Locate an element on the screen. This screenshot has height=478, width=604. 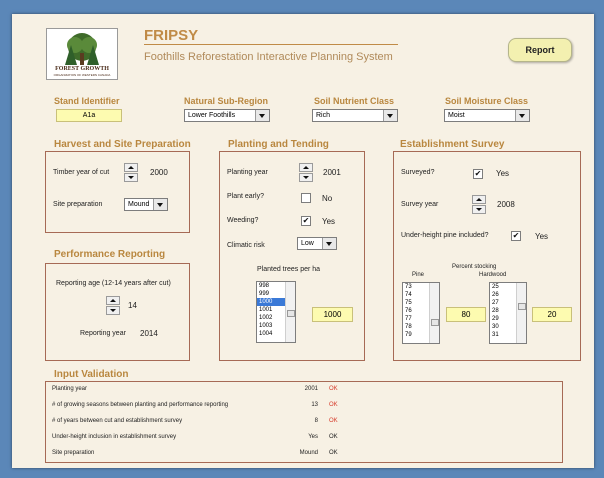
reporting-age-label: Reporting age (12-14 years after cut) is located at coordinates (113, 283).